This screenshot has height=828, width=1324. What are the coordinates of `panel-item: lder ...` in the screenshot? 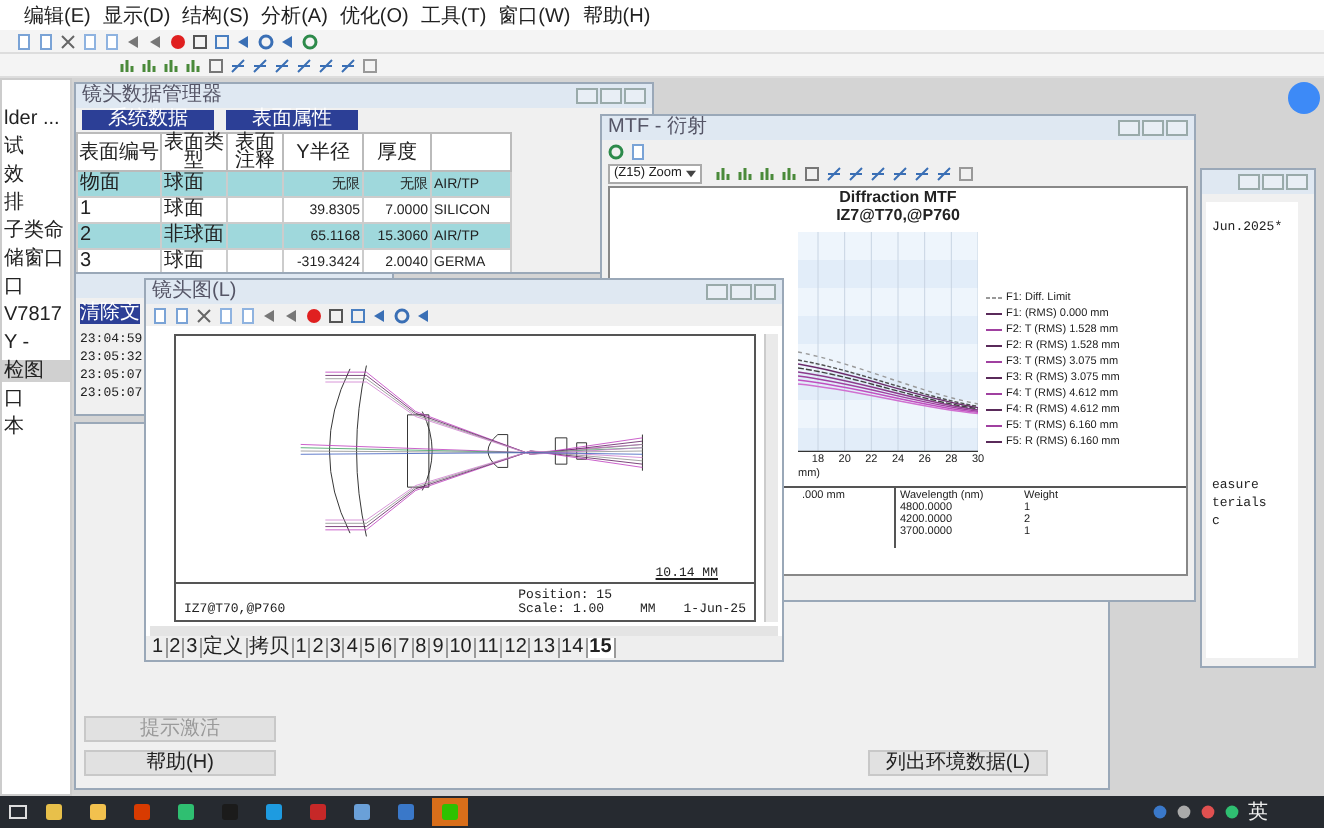 It's located at (36, 119).